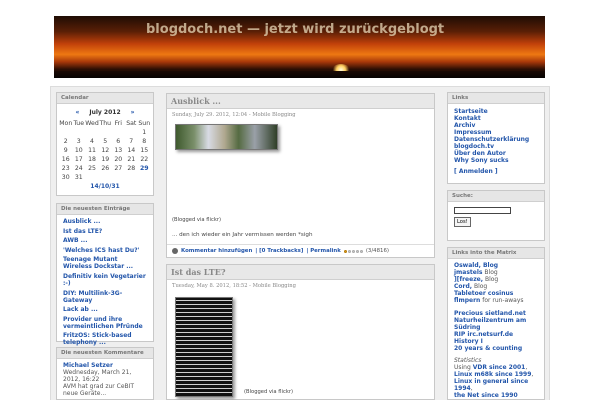 The image size is (600, 400). I want to click on statistics-item: Linux m68k since 1999,, so click(496, 374).